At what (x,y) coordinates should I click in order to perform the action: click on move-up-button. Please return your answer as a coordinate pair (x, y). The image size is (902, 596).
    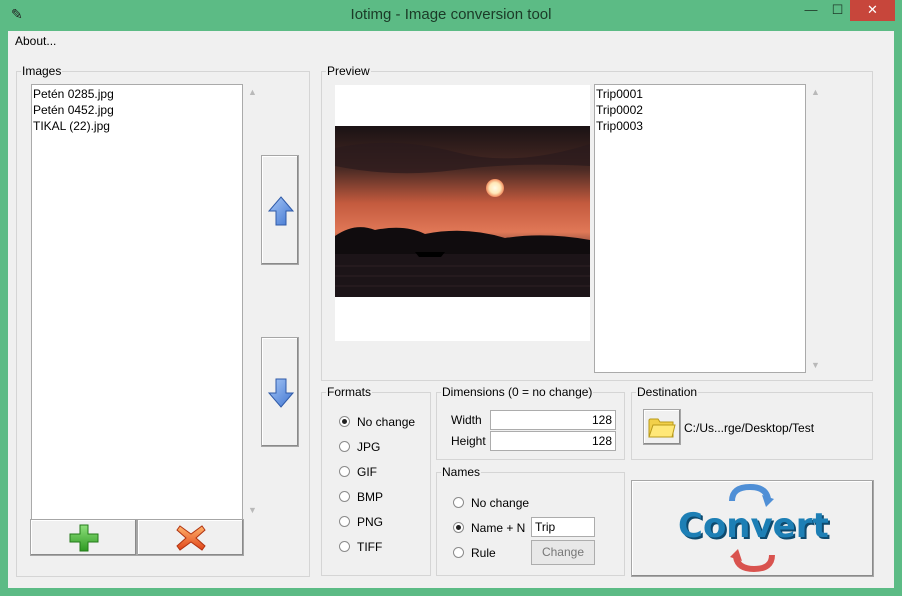
    Looking at the image, I should click on (280, 210).